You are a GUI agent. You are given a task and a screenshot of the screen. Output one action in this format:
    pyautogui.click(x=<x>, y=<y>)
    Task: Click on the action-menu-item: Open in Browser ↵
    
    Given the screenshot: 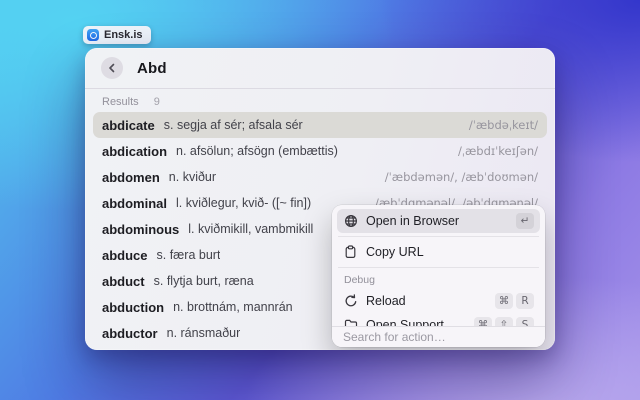 What is the action you would take?
    pyautogui.click(x=438, y=221)
    